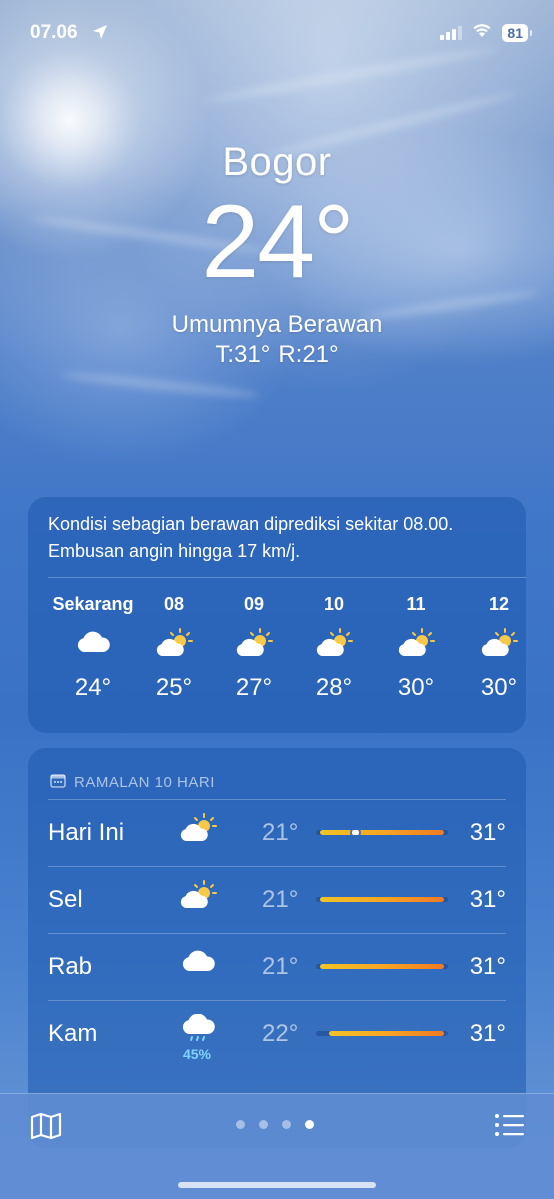 Image resolution: width=554 pixels, height=1199 pixels. Describe the element at coordinates (197, 1054) in the screenshot. I see `precipitation-chance: 45%` at that location.